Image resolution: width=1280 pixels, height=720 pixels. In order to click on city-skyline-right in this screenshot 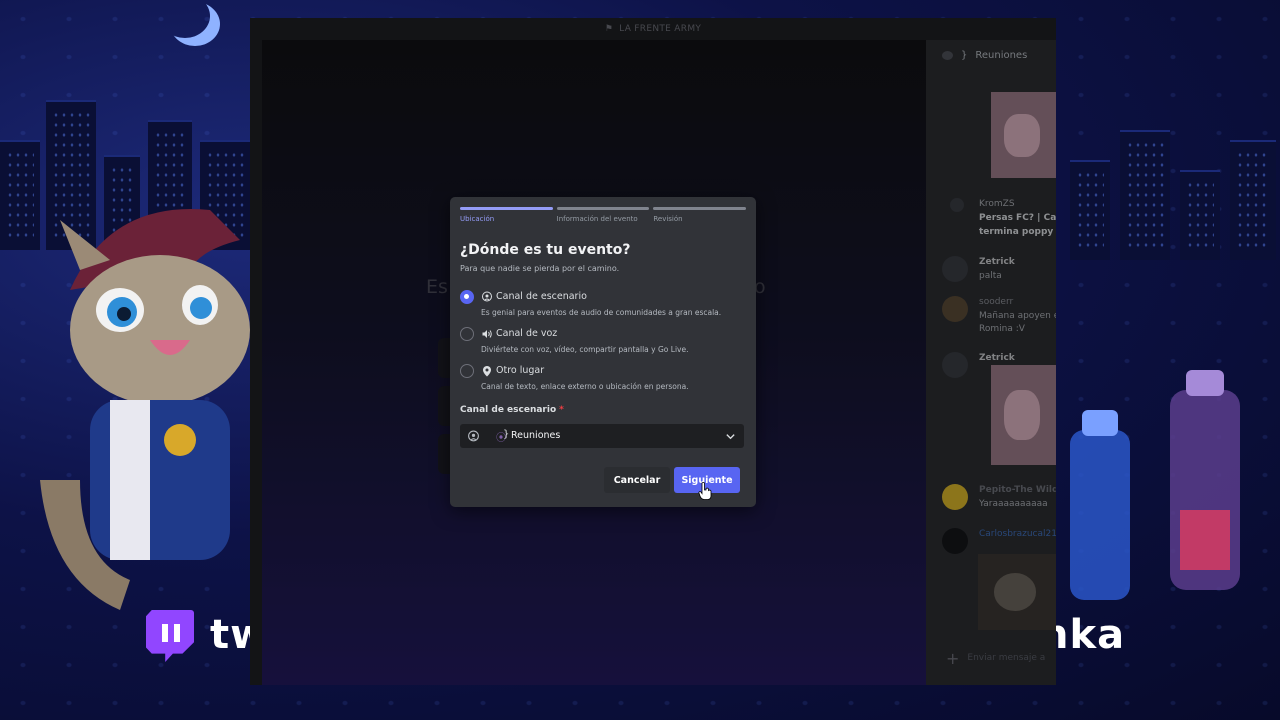, I will do `click(1165, 190)`.